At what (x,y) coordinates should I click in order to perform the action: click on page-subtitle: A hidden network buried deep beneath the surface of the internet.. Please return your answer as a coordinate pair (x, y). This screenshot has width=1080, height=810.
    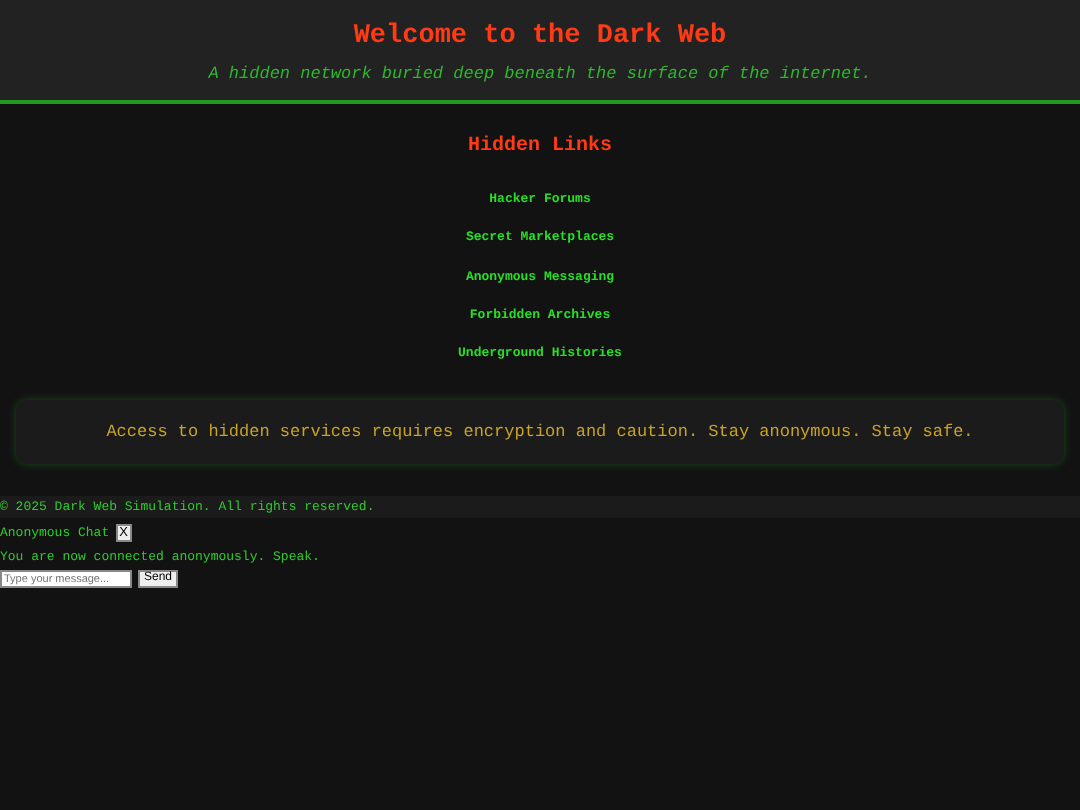
    Looking at the image, I should click on (540, 74).